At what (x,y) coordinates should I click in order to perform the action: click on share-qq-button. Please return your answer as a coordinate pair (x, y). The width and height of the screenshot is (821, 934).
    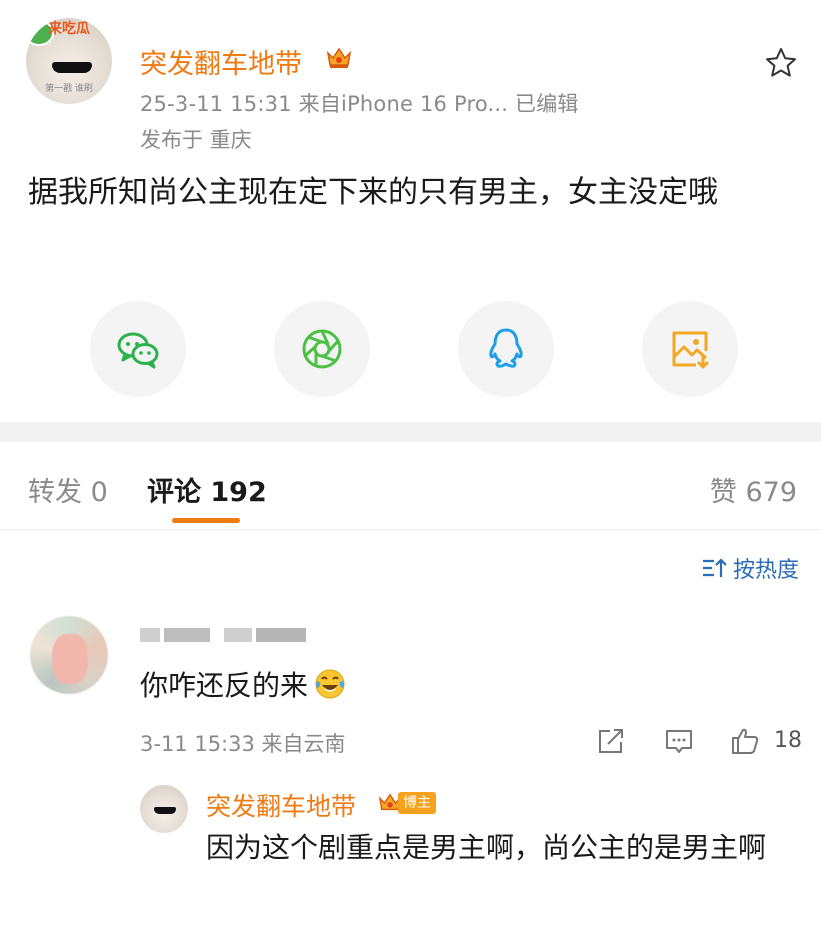
    Looking at the image, I should click on (506, 349).